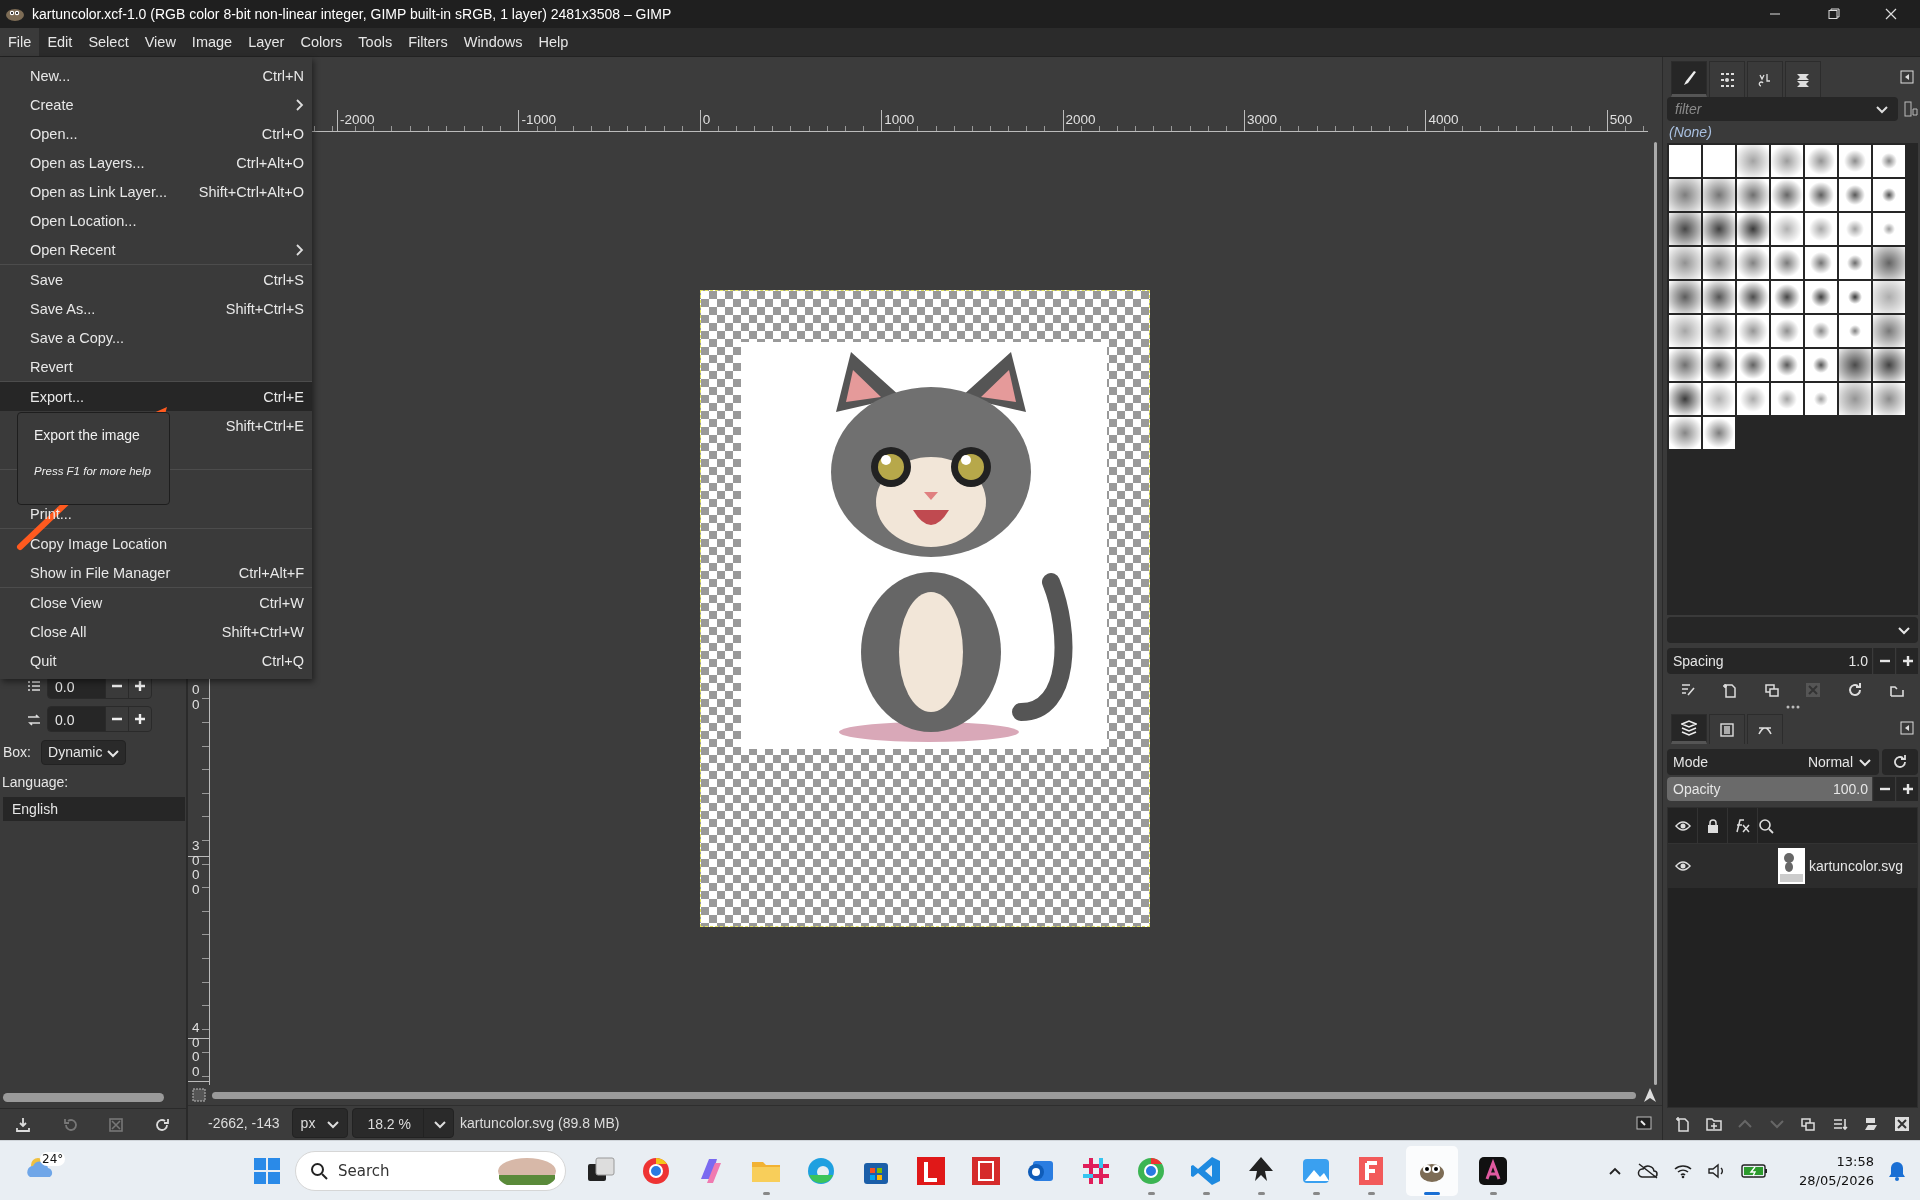 The width and height of the screenshot is (1920, 1200). What do you see at coordinates (986, 1170) in the screenshot?
I see `document-icon` at bounding box center [986, 1170].